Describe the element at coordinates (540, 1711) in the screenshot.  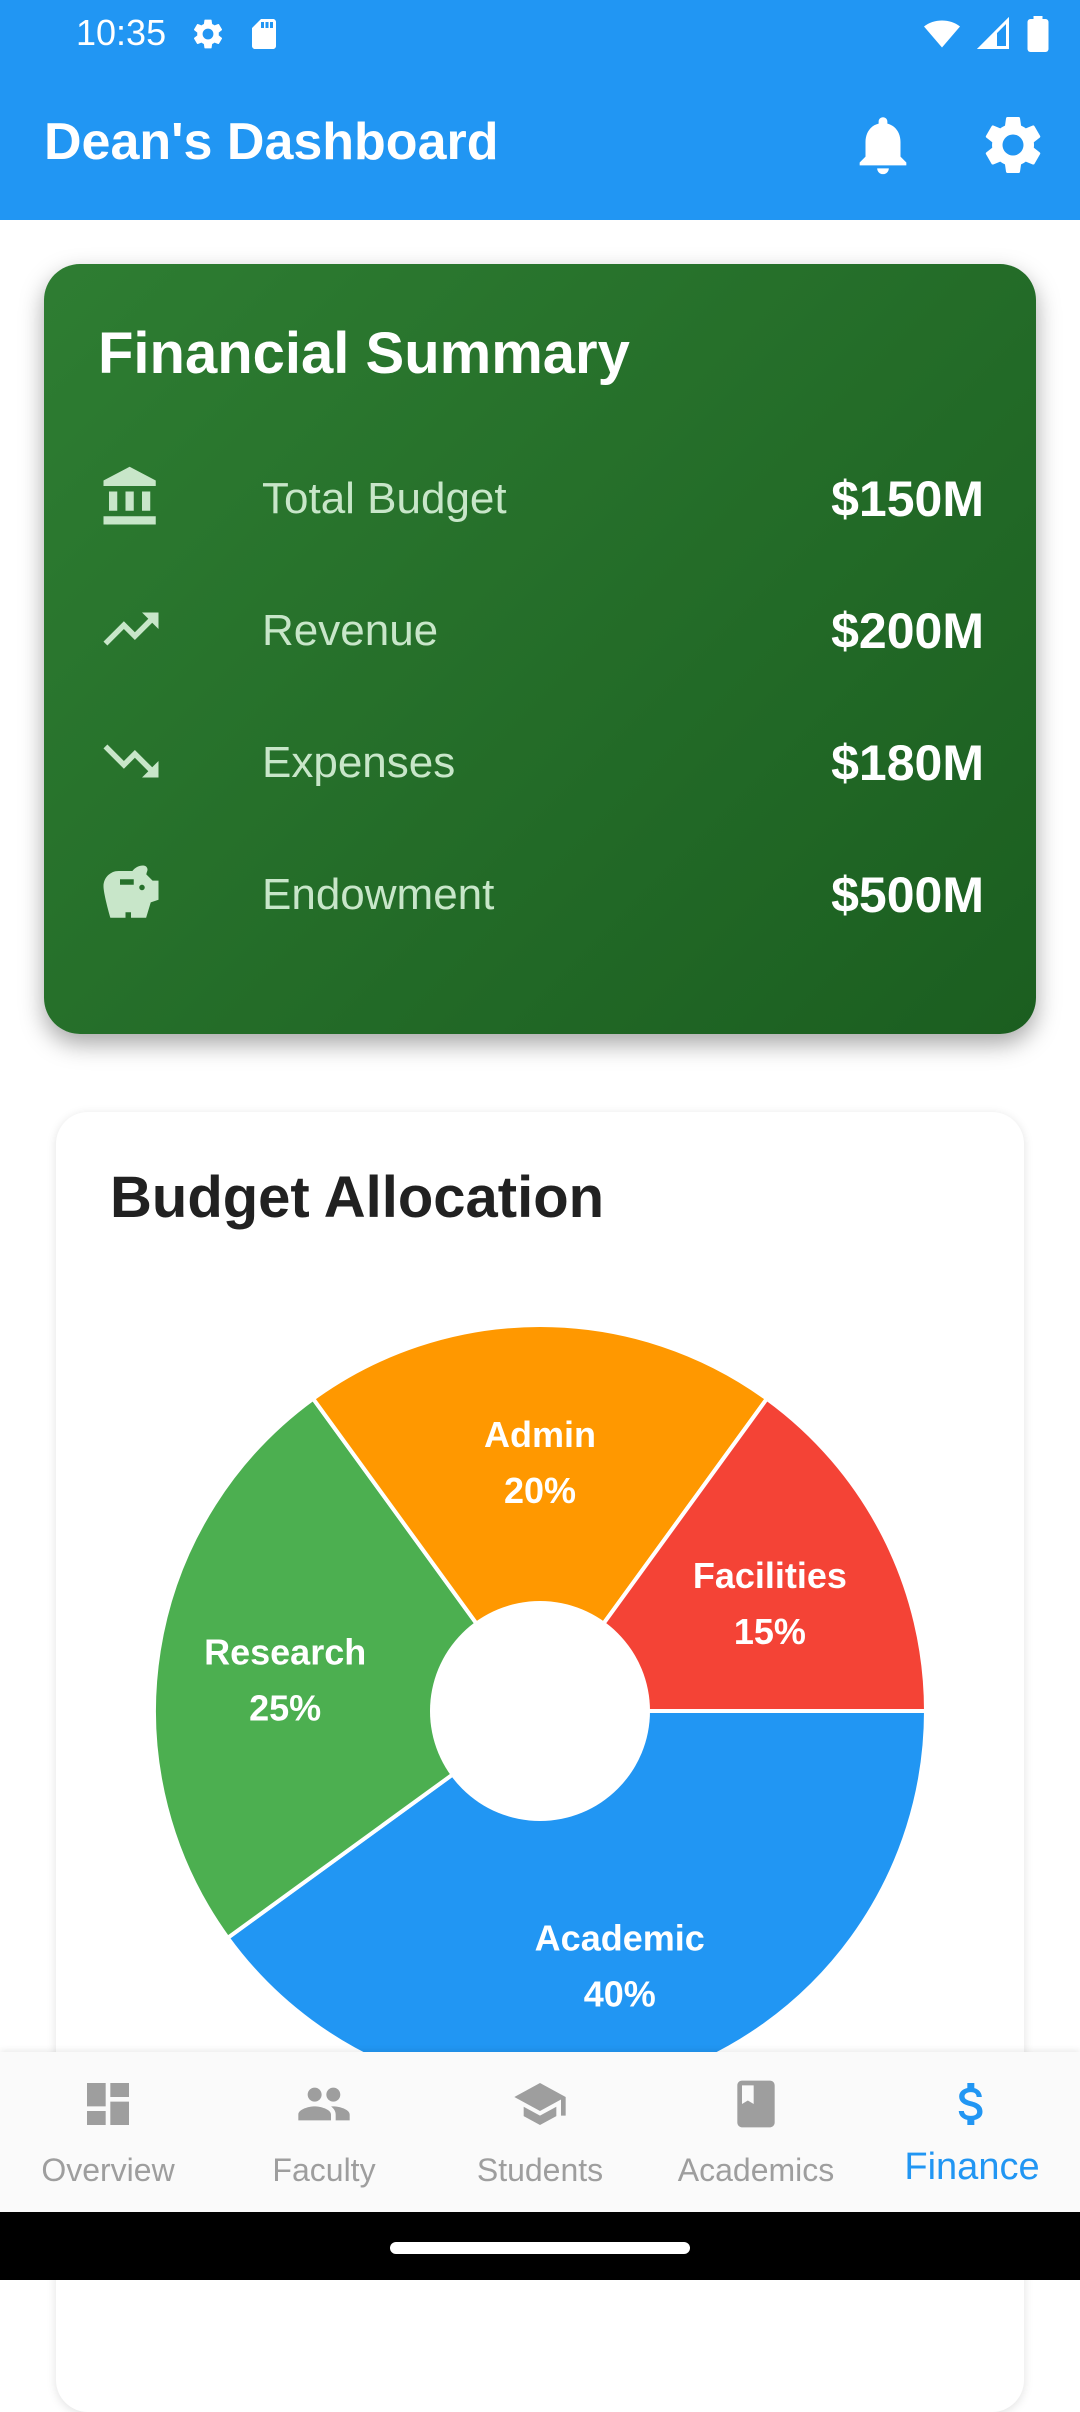
I see `donut-hole` at that location.